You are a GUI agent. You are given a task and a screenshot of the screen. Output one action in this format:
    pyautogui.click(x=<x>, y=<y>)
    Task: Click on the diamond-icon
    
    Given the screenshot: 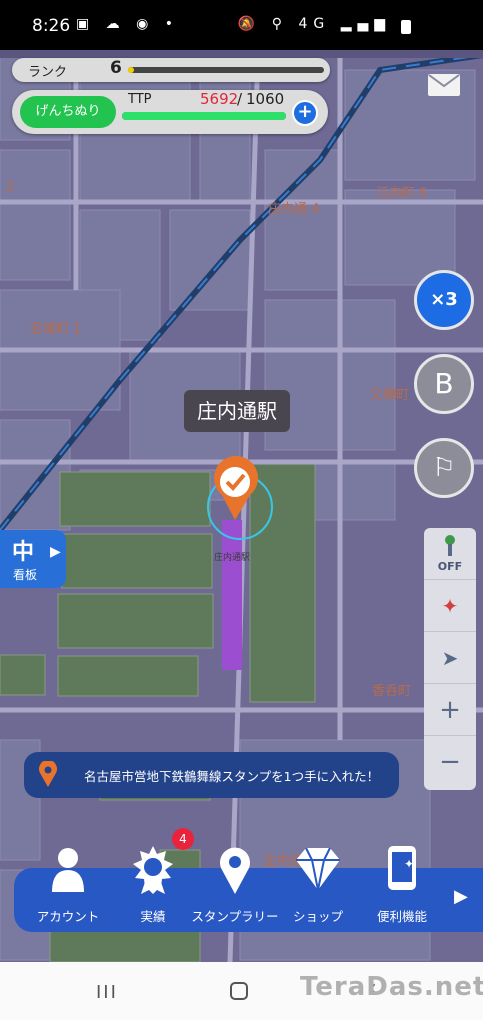 What is the action you would take?
    pyautogui.click(x=318, y=869)
    